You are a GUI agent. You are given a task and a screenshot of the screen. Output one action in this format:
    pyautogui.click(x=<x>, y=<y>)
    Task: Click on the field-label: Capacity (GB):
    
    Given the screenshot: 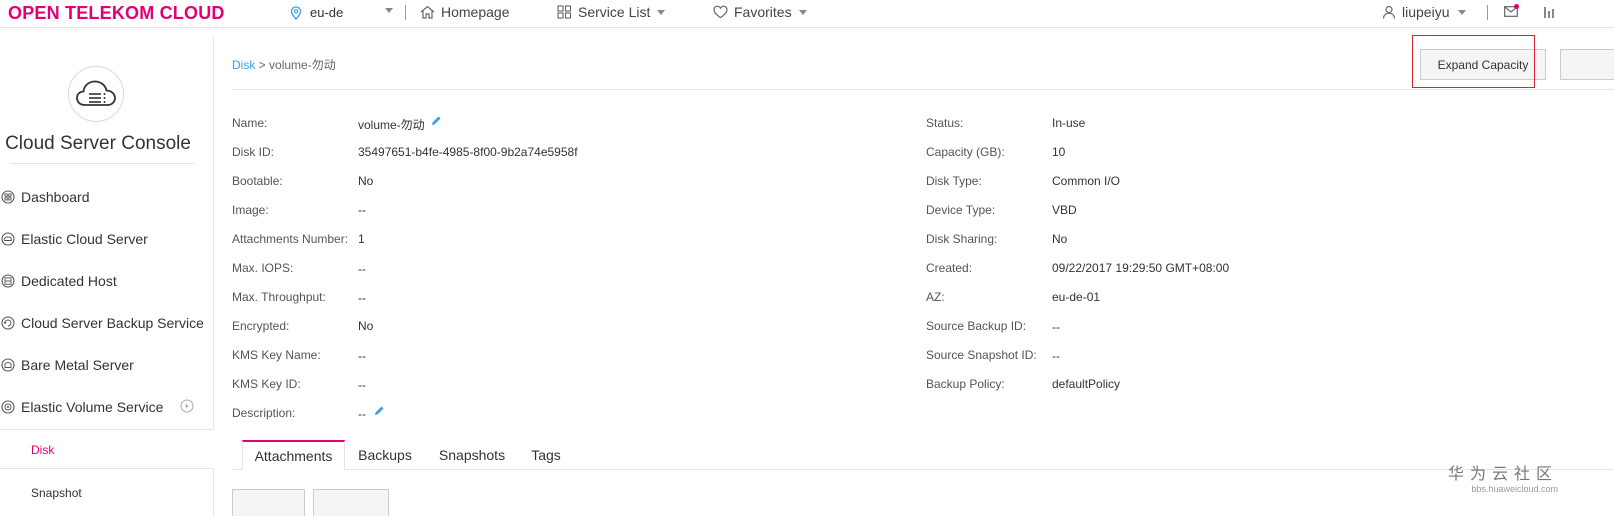 What is the action you would take?
    pyautogui.click(x=965, y=152)
    